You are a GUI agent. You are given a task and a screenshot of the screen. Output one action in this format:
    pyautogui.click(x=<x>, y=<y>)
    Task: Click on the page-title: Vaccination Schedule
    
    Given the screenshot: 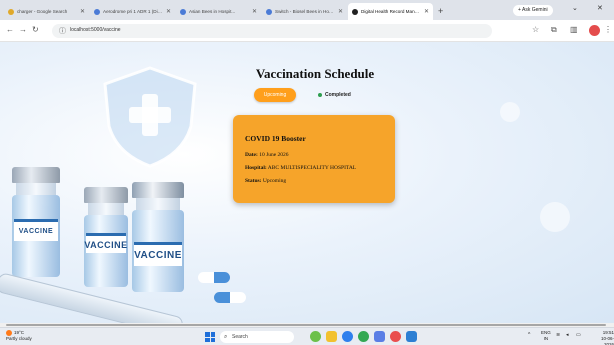 What is the action you would take?
    pyautogui.click(x=315, y=73)
    